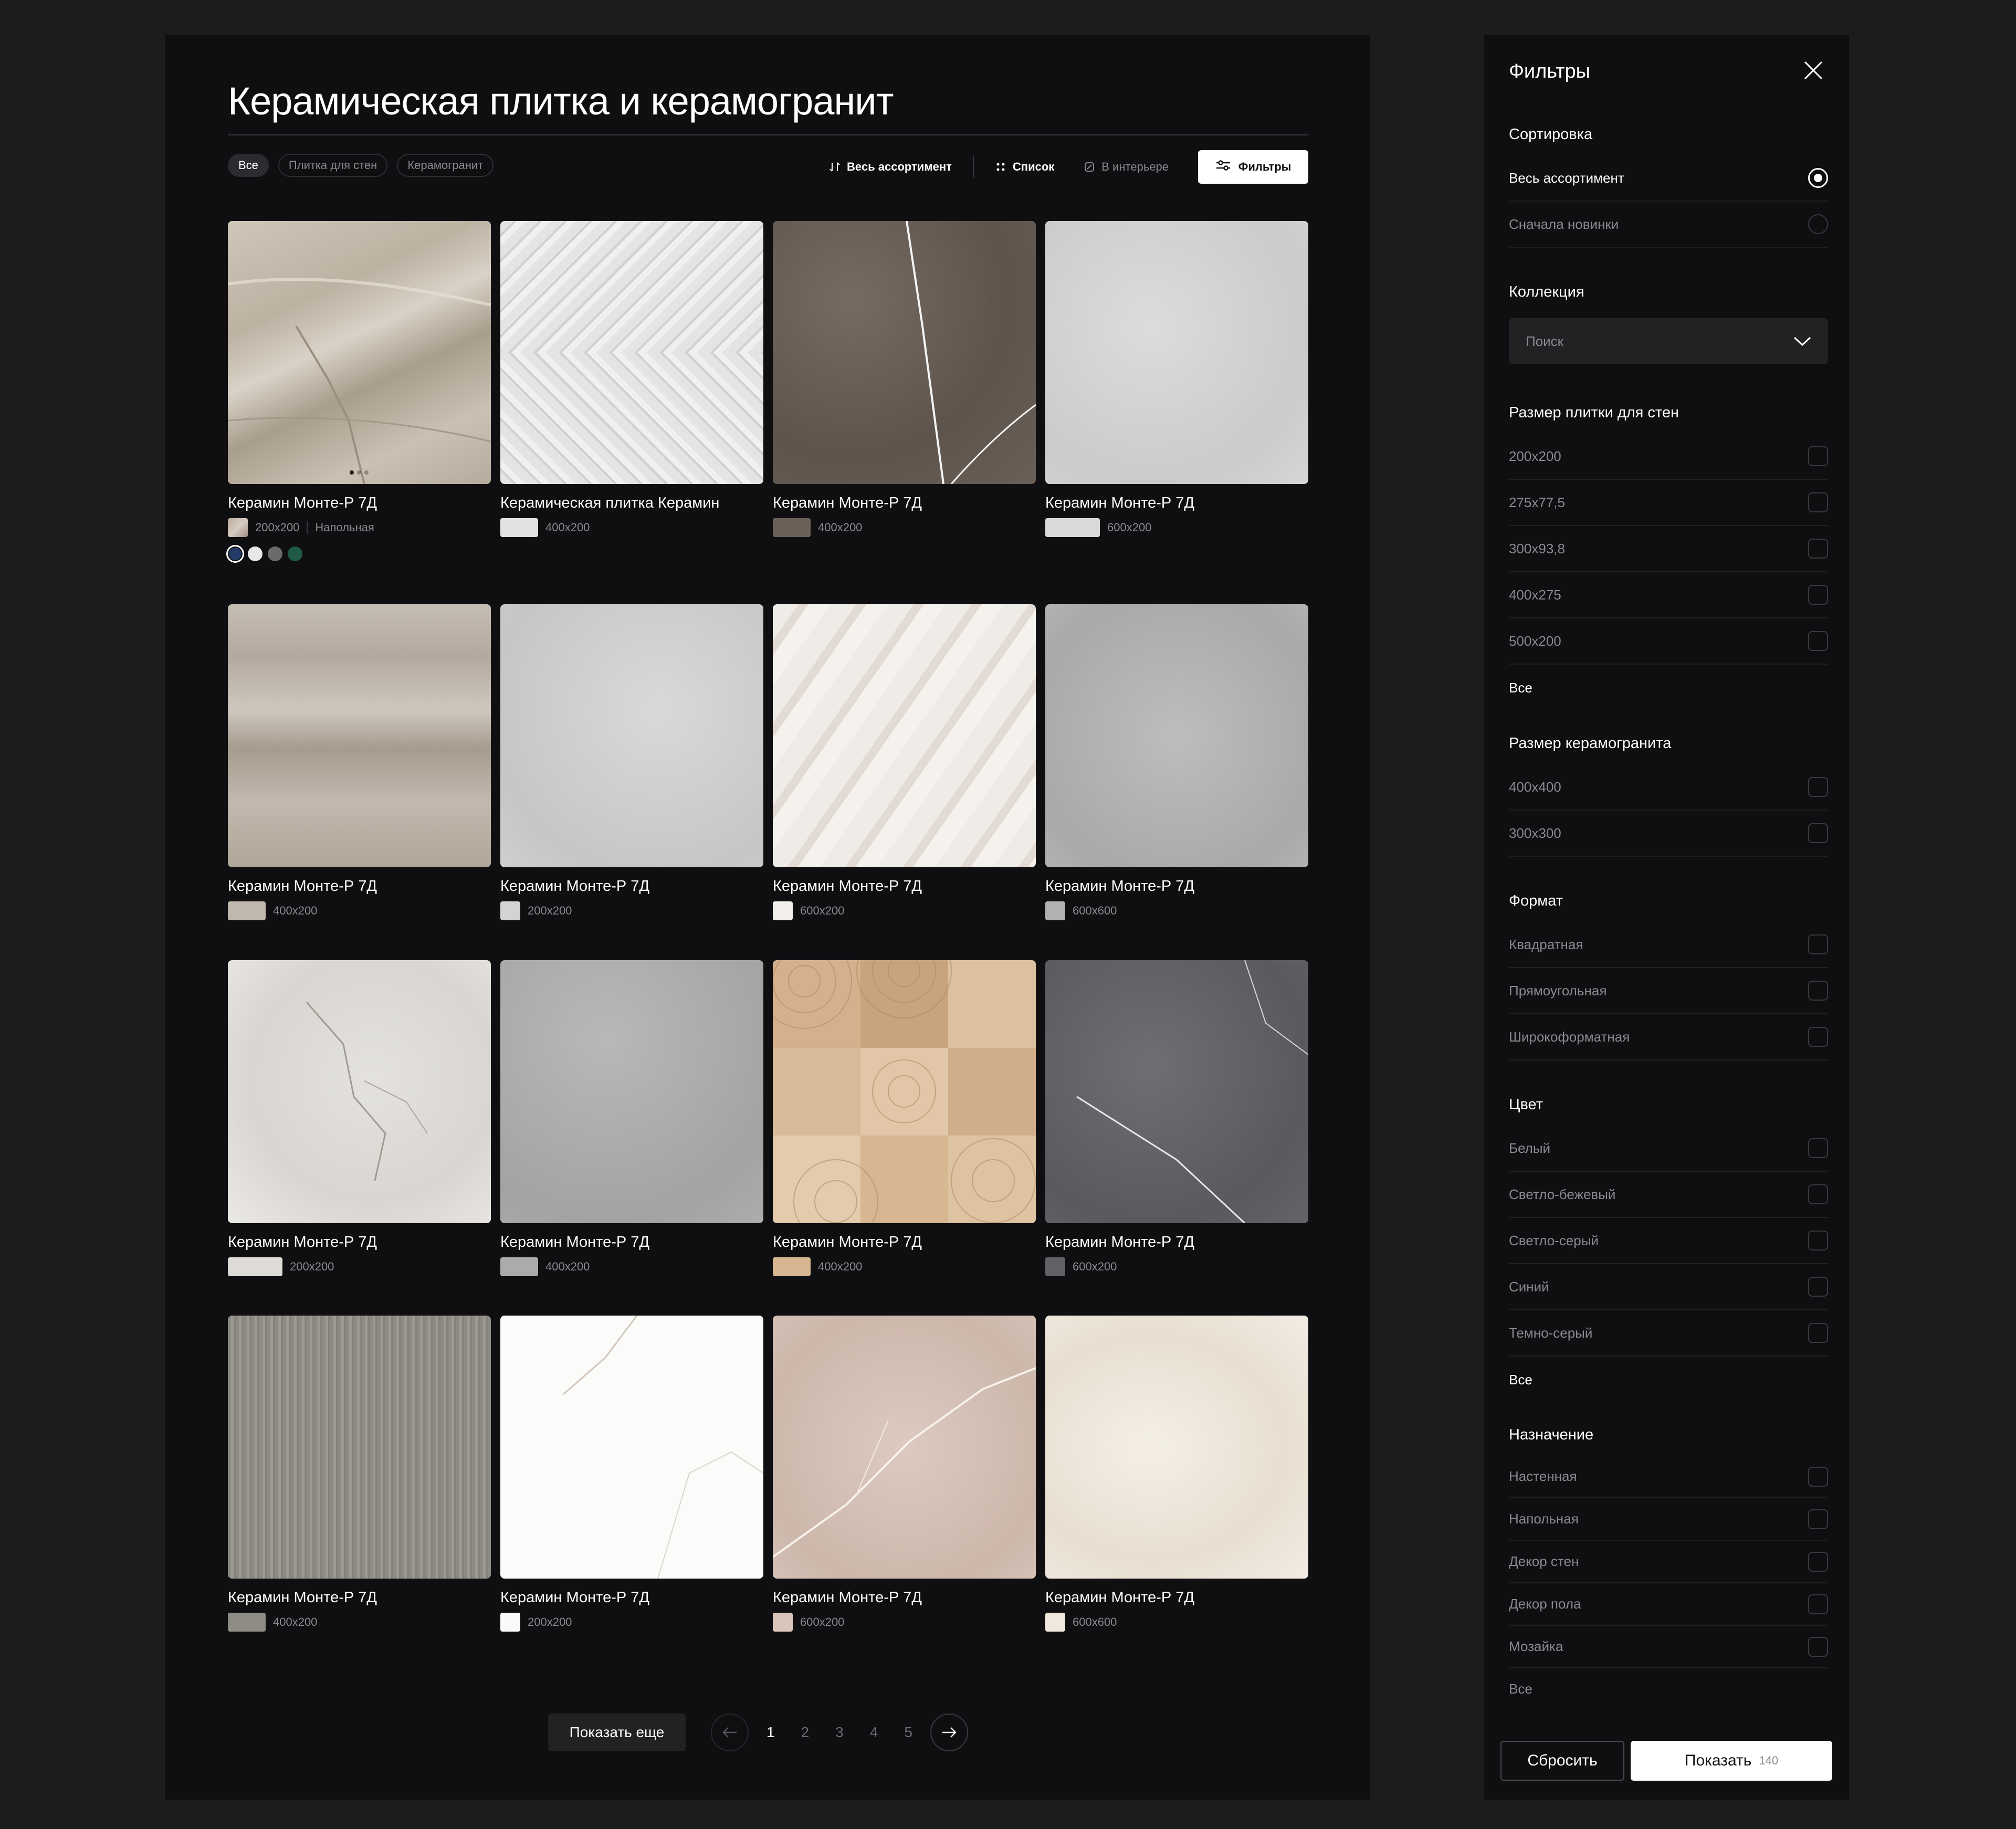  What do you see at coordinates (1731, 1761) in the screenshot?
I see `apply-button: Показать 140` at bounding box center [1731, 1761].